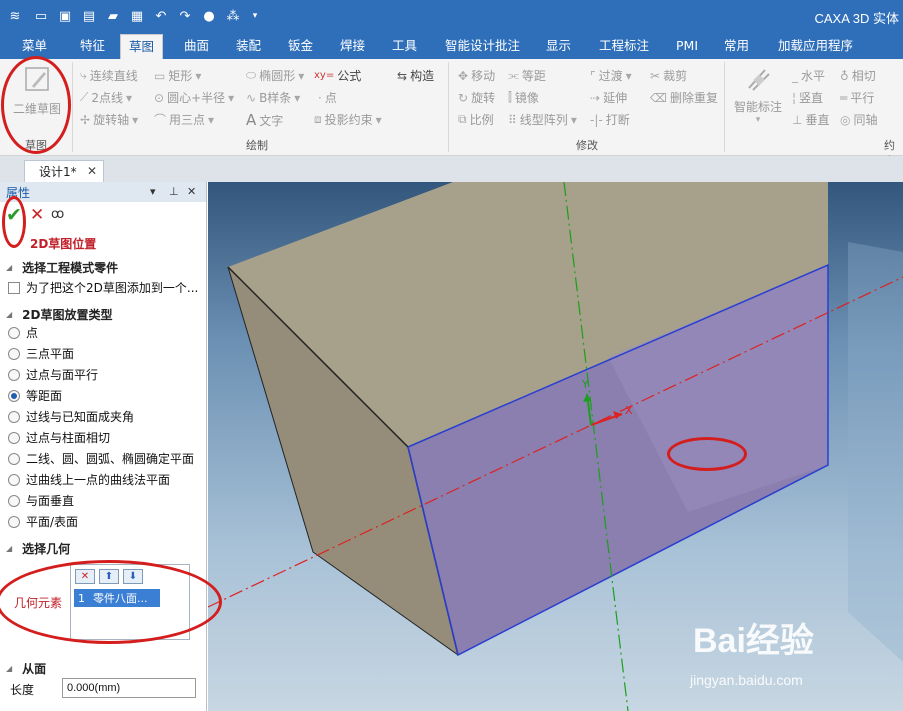 The height and width of the screenshot is (711, 903). I want to click on document-tab: 设计1* ✕, so click(64, 171).